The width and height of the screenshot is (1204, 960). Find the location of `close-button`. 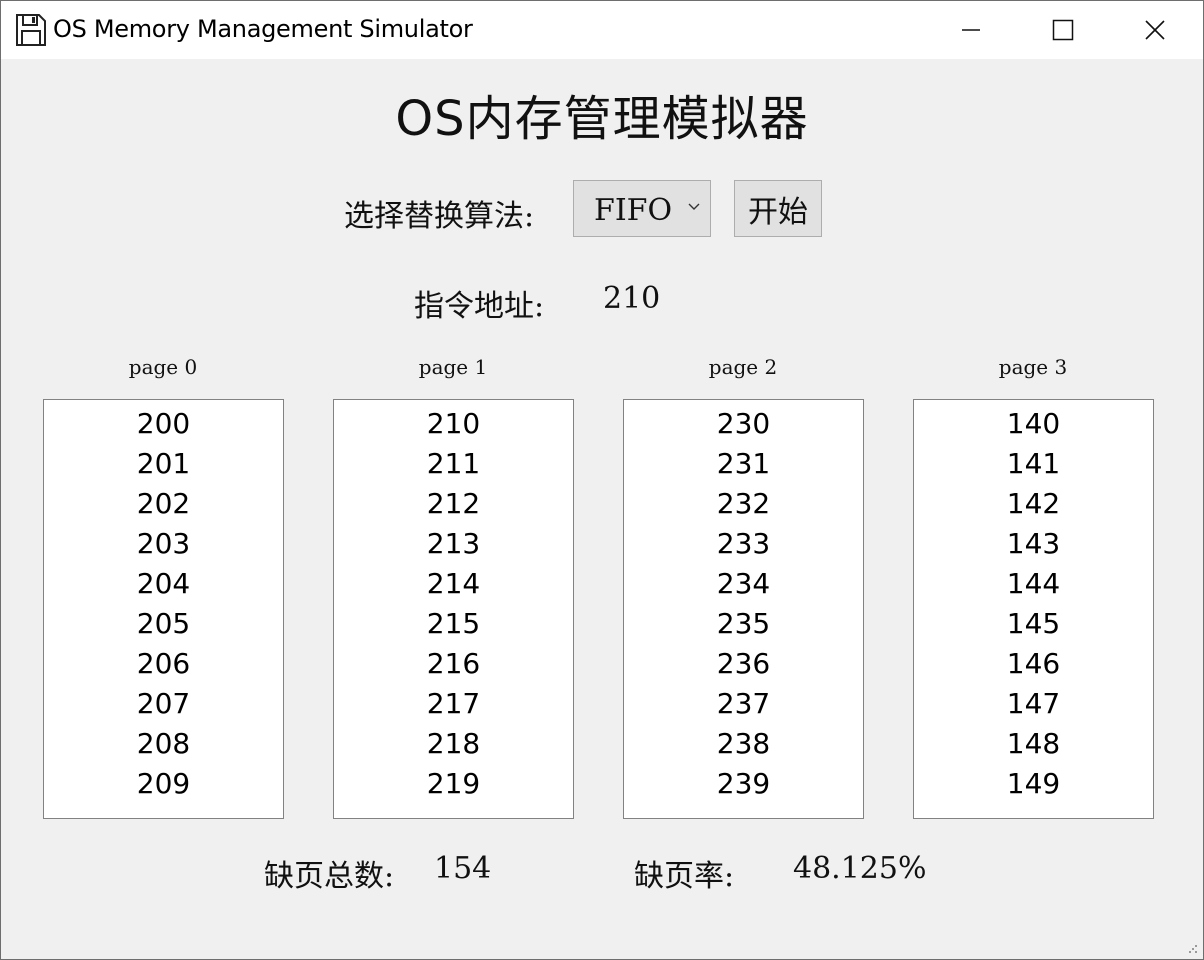

close-button is located at coordinates (1155, 30).